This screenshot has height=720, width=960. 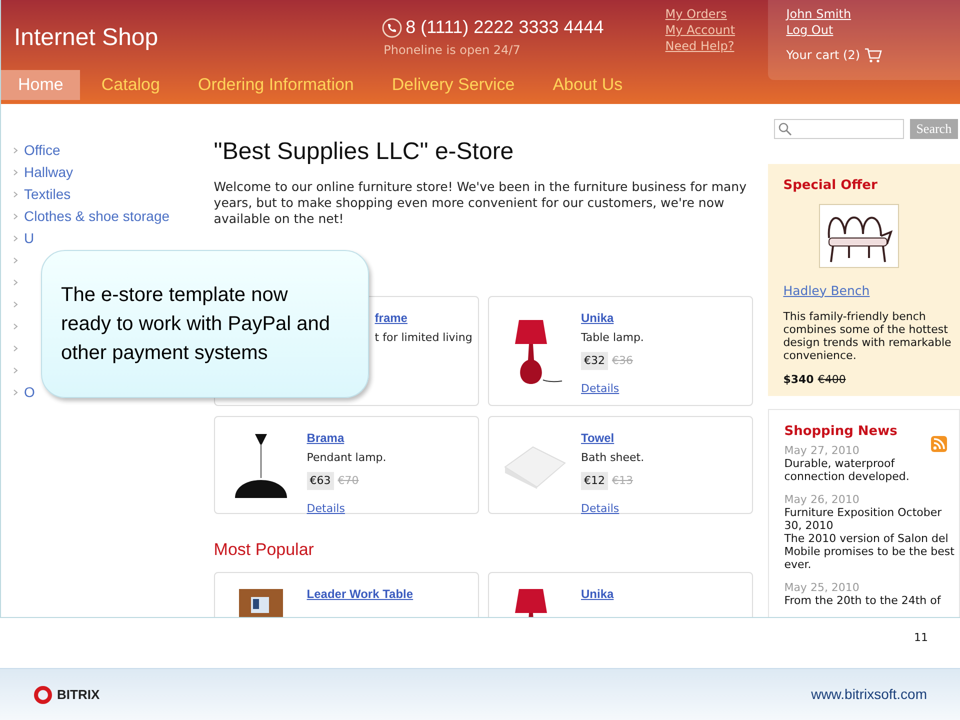 I want to click on price-tag: €12, so click(x=594, y=481).